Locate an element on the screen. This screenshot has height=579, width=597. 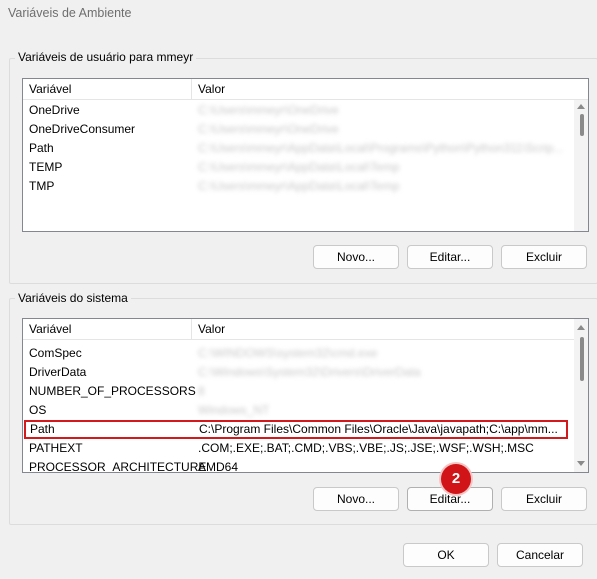
variable-name: OS is located at coordinates (38, 410).